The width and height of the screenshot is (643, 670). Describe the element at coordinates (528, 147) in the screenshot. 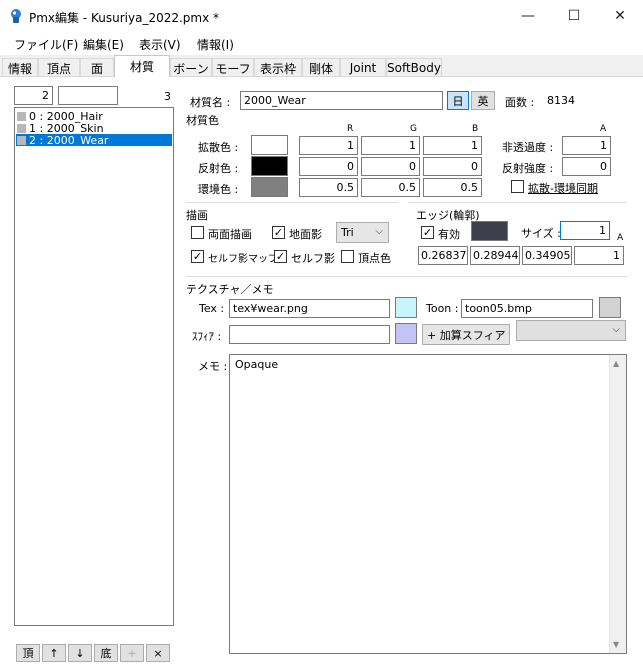

I see `alpha-label: 非透過度 :` at that location.